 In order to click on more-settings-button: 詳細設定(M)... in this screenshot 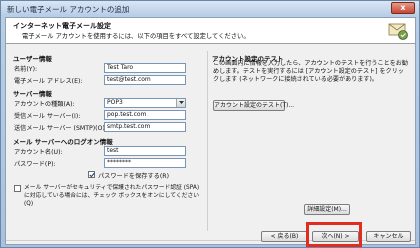, I will do `click(327, 209)`.